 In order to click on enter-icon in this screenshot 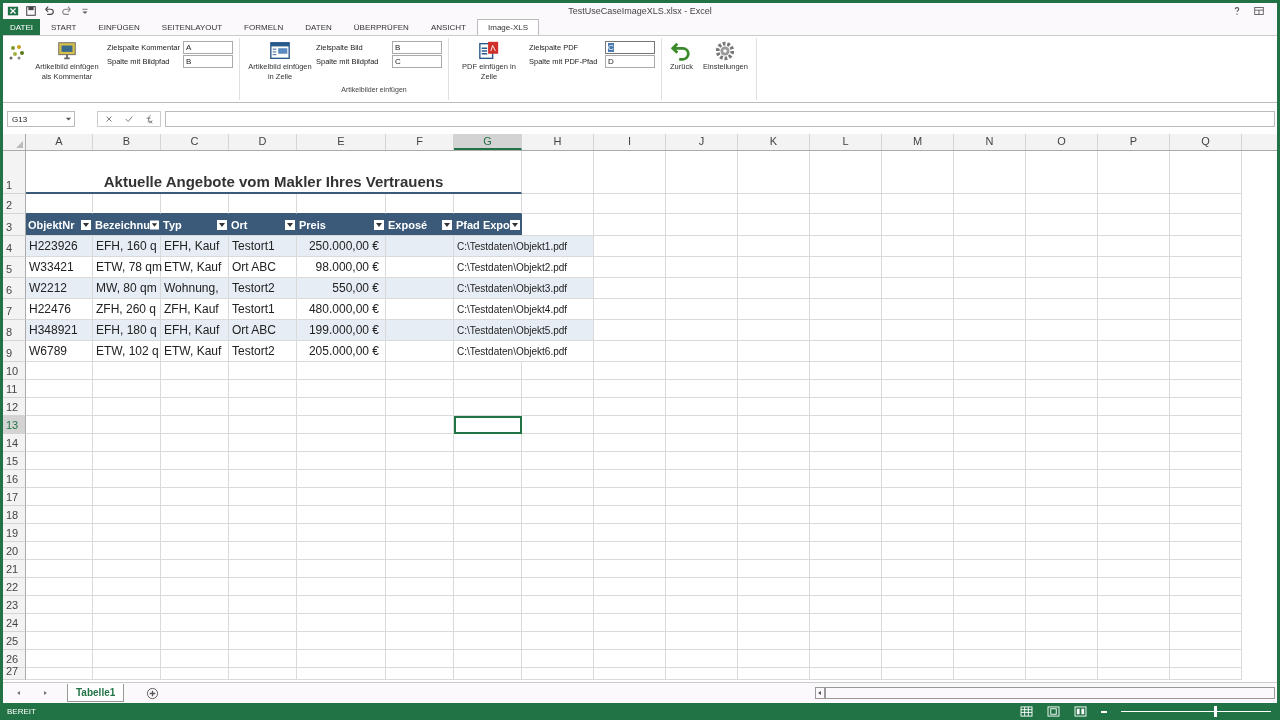, I will do `click(129, 119)`.